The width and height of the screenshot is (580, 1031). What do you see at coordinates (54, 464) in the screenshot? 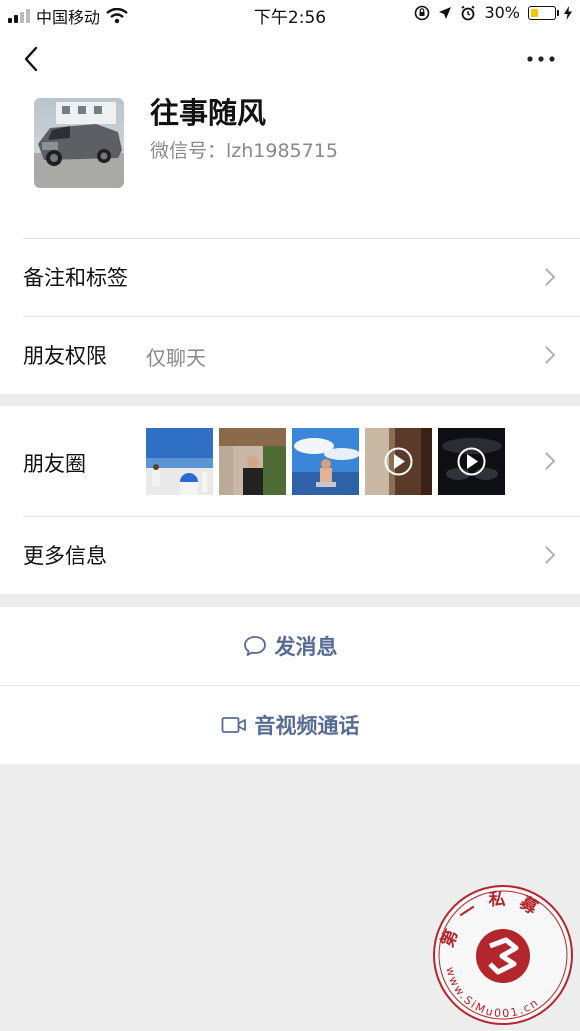
I see `moments-label: 朋友圈` at bounding box center [54, 464].